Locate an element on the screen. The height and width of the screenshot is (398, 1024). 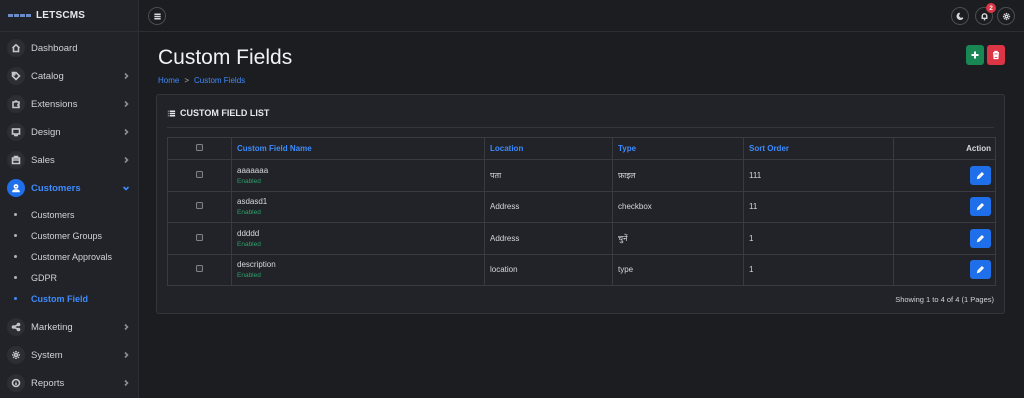
table-row: asdasd1 Enabled Address checkbox 11 is located at coordinates (581, 206).